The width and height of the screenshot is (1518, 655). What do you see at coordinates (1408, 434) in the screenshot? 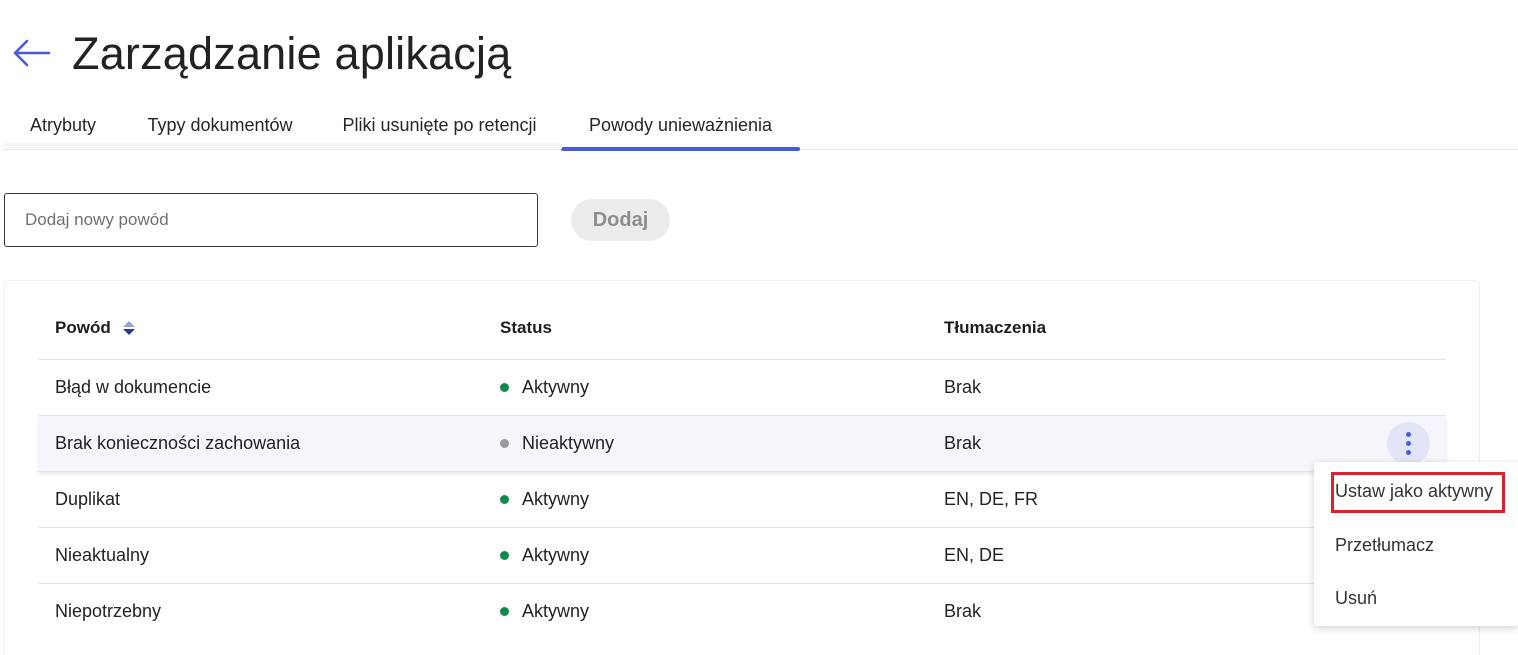
I see `kebab-menu-icon` at bounding box center [1408, 434].